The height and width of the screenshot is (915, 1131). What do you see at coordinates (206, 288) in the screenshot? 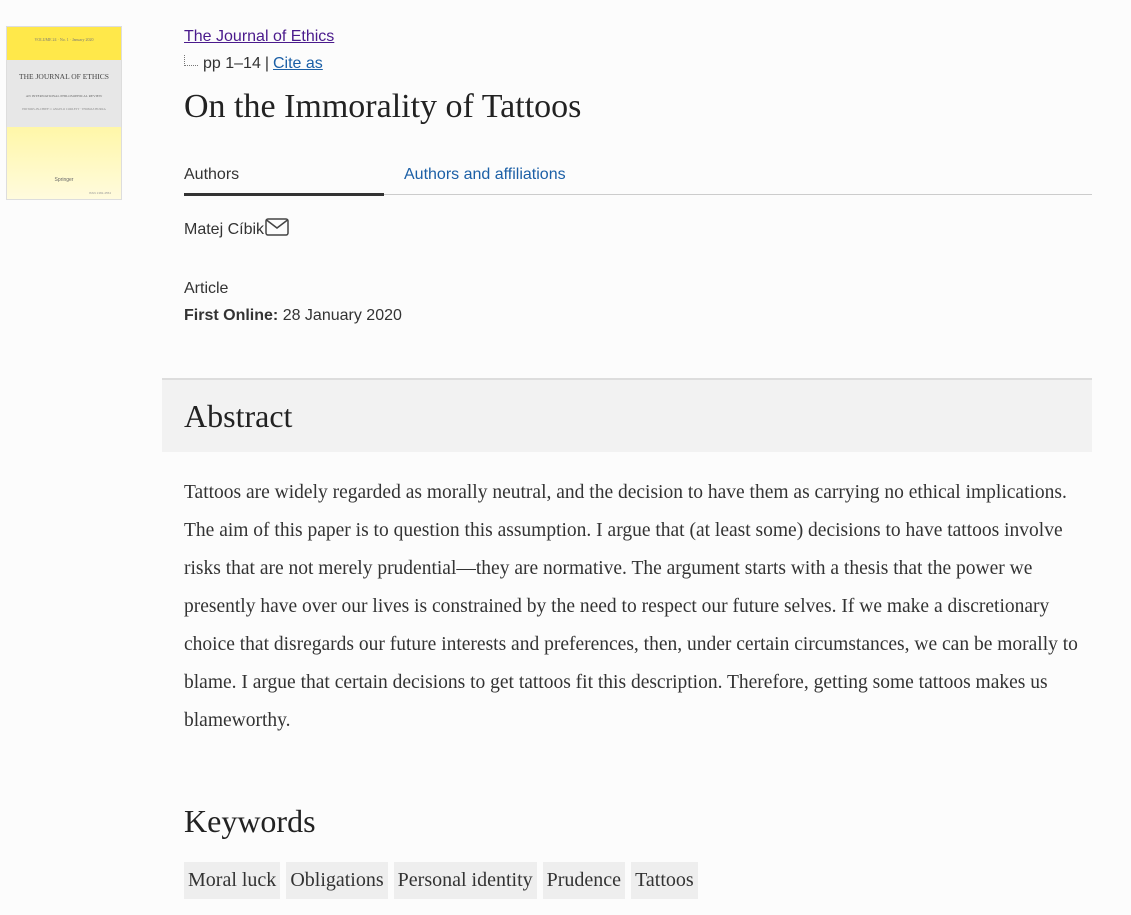
I see `article-type: Article` at bounding box center [206, 288].